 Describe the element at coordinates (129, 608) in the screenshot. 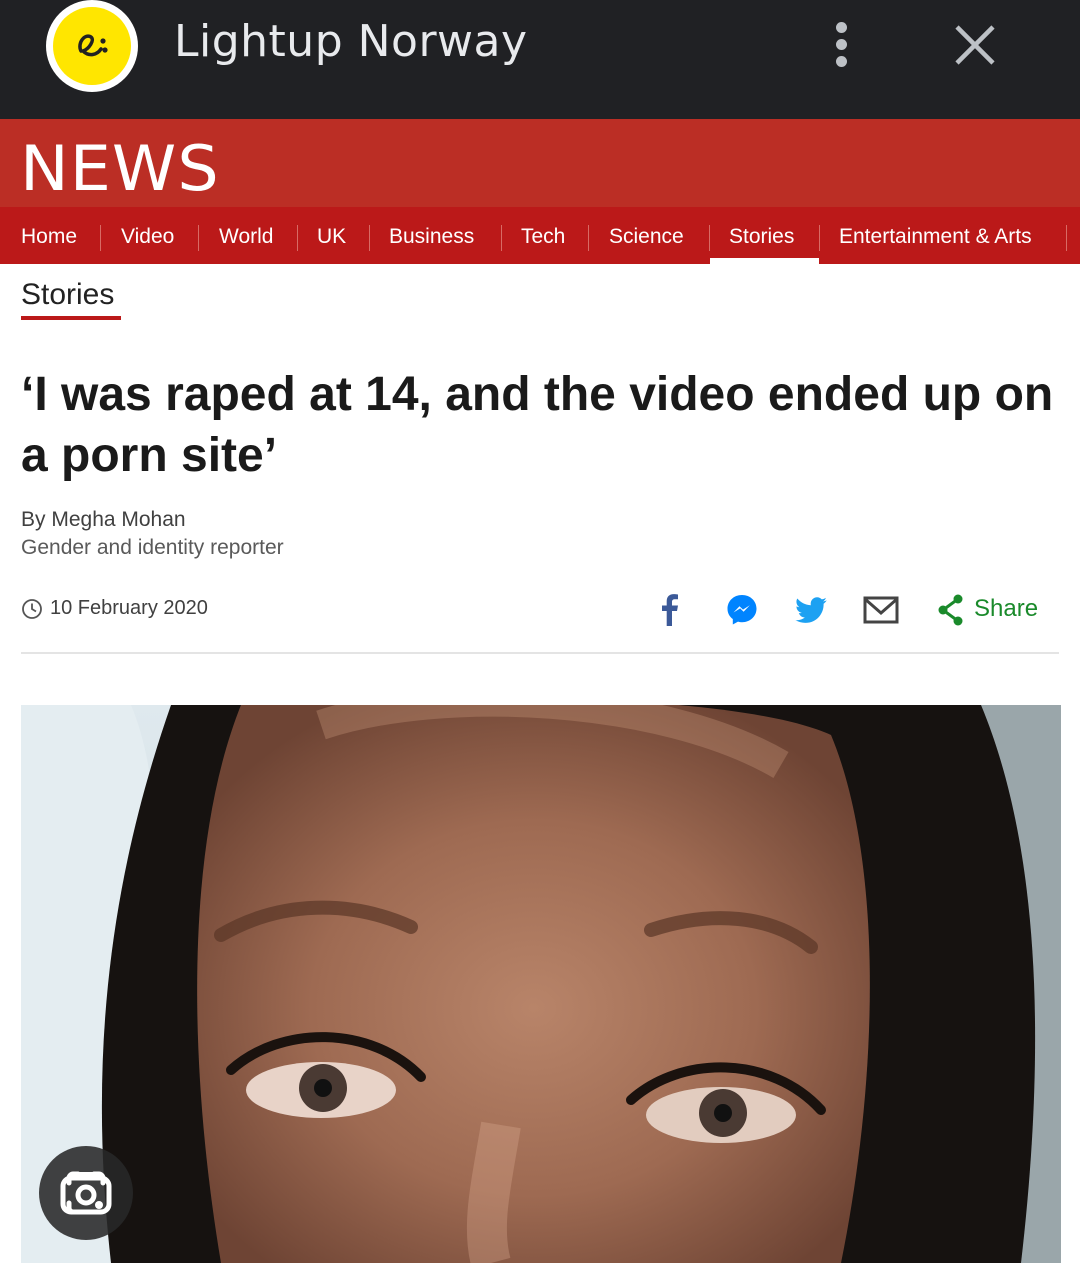

I see `date-text: 10 February 2020` at that location.